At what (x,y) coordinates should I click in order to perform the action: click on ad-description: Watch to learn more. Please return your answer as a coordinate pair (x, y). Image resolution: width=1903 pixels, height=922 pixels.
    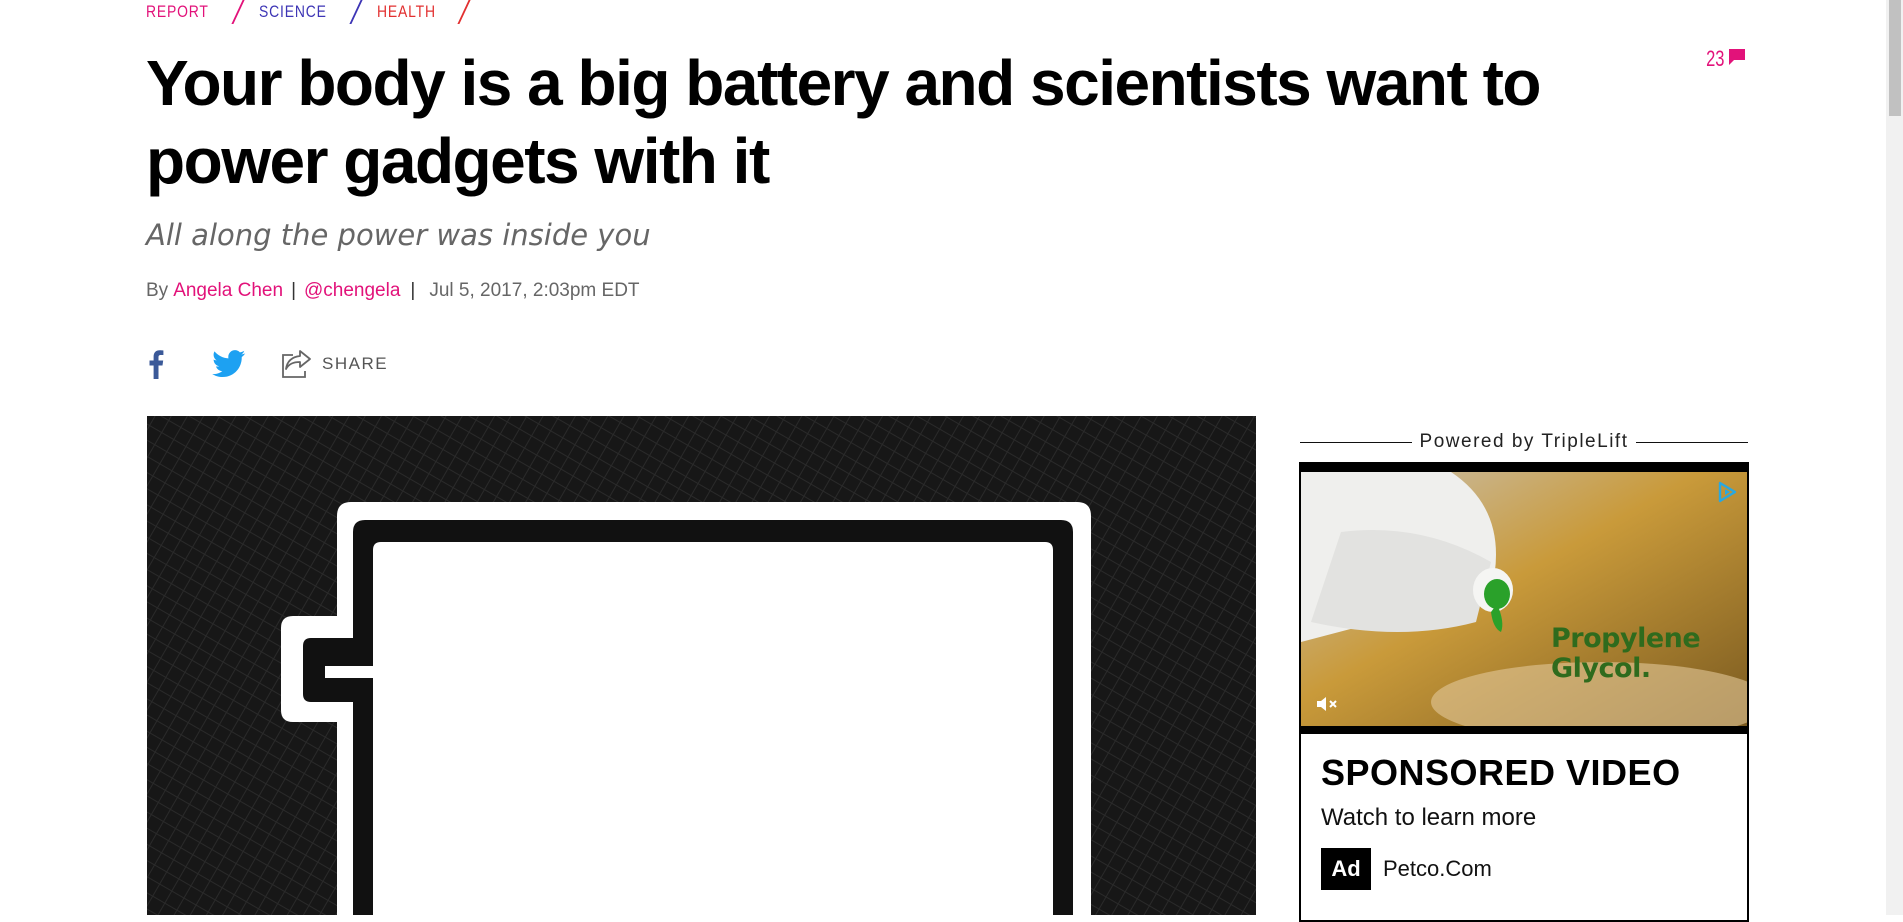
    Looking at the image, I should click on (1524, 818).